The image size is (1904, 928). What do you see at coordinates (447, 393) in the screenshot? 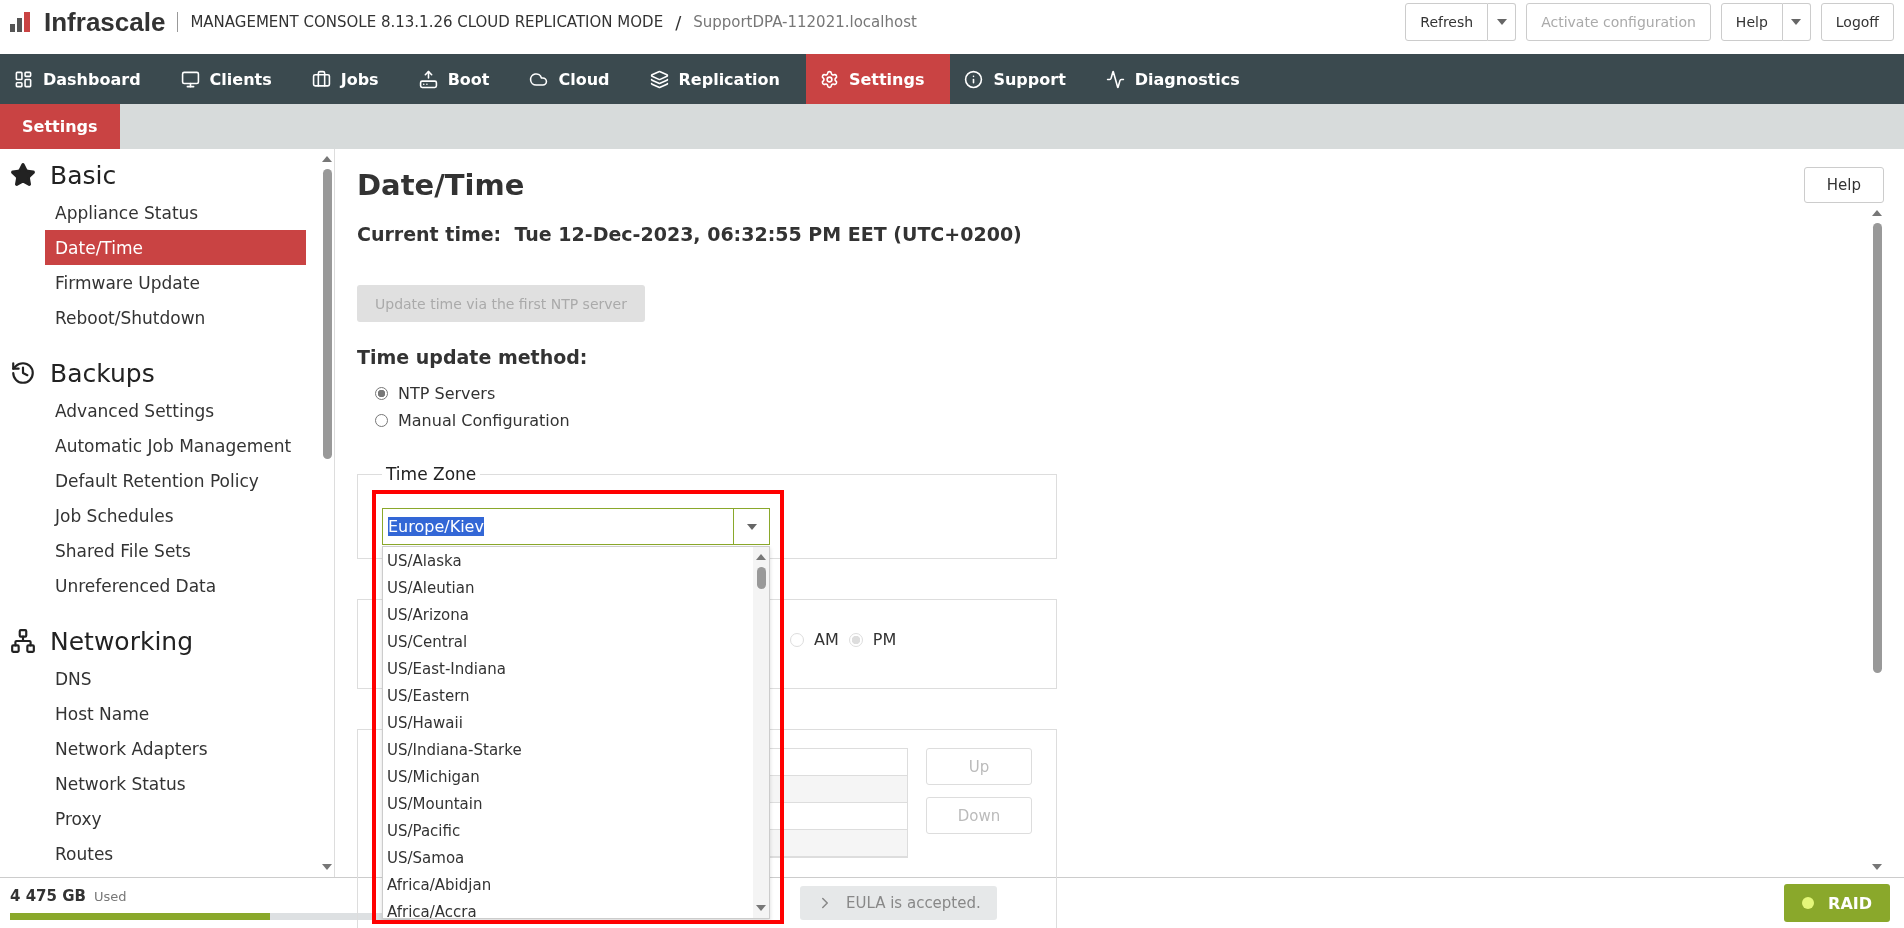
I see `radio-label: NTP Servers` at bounding box center [447, 393].